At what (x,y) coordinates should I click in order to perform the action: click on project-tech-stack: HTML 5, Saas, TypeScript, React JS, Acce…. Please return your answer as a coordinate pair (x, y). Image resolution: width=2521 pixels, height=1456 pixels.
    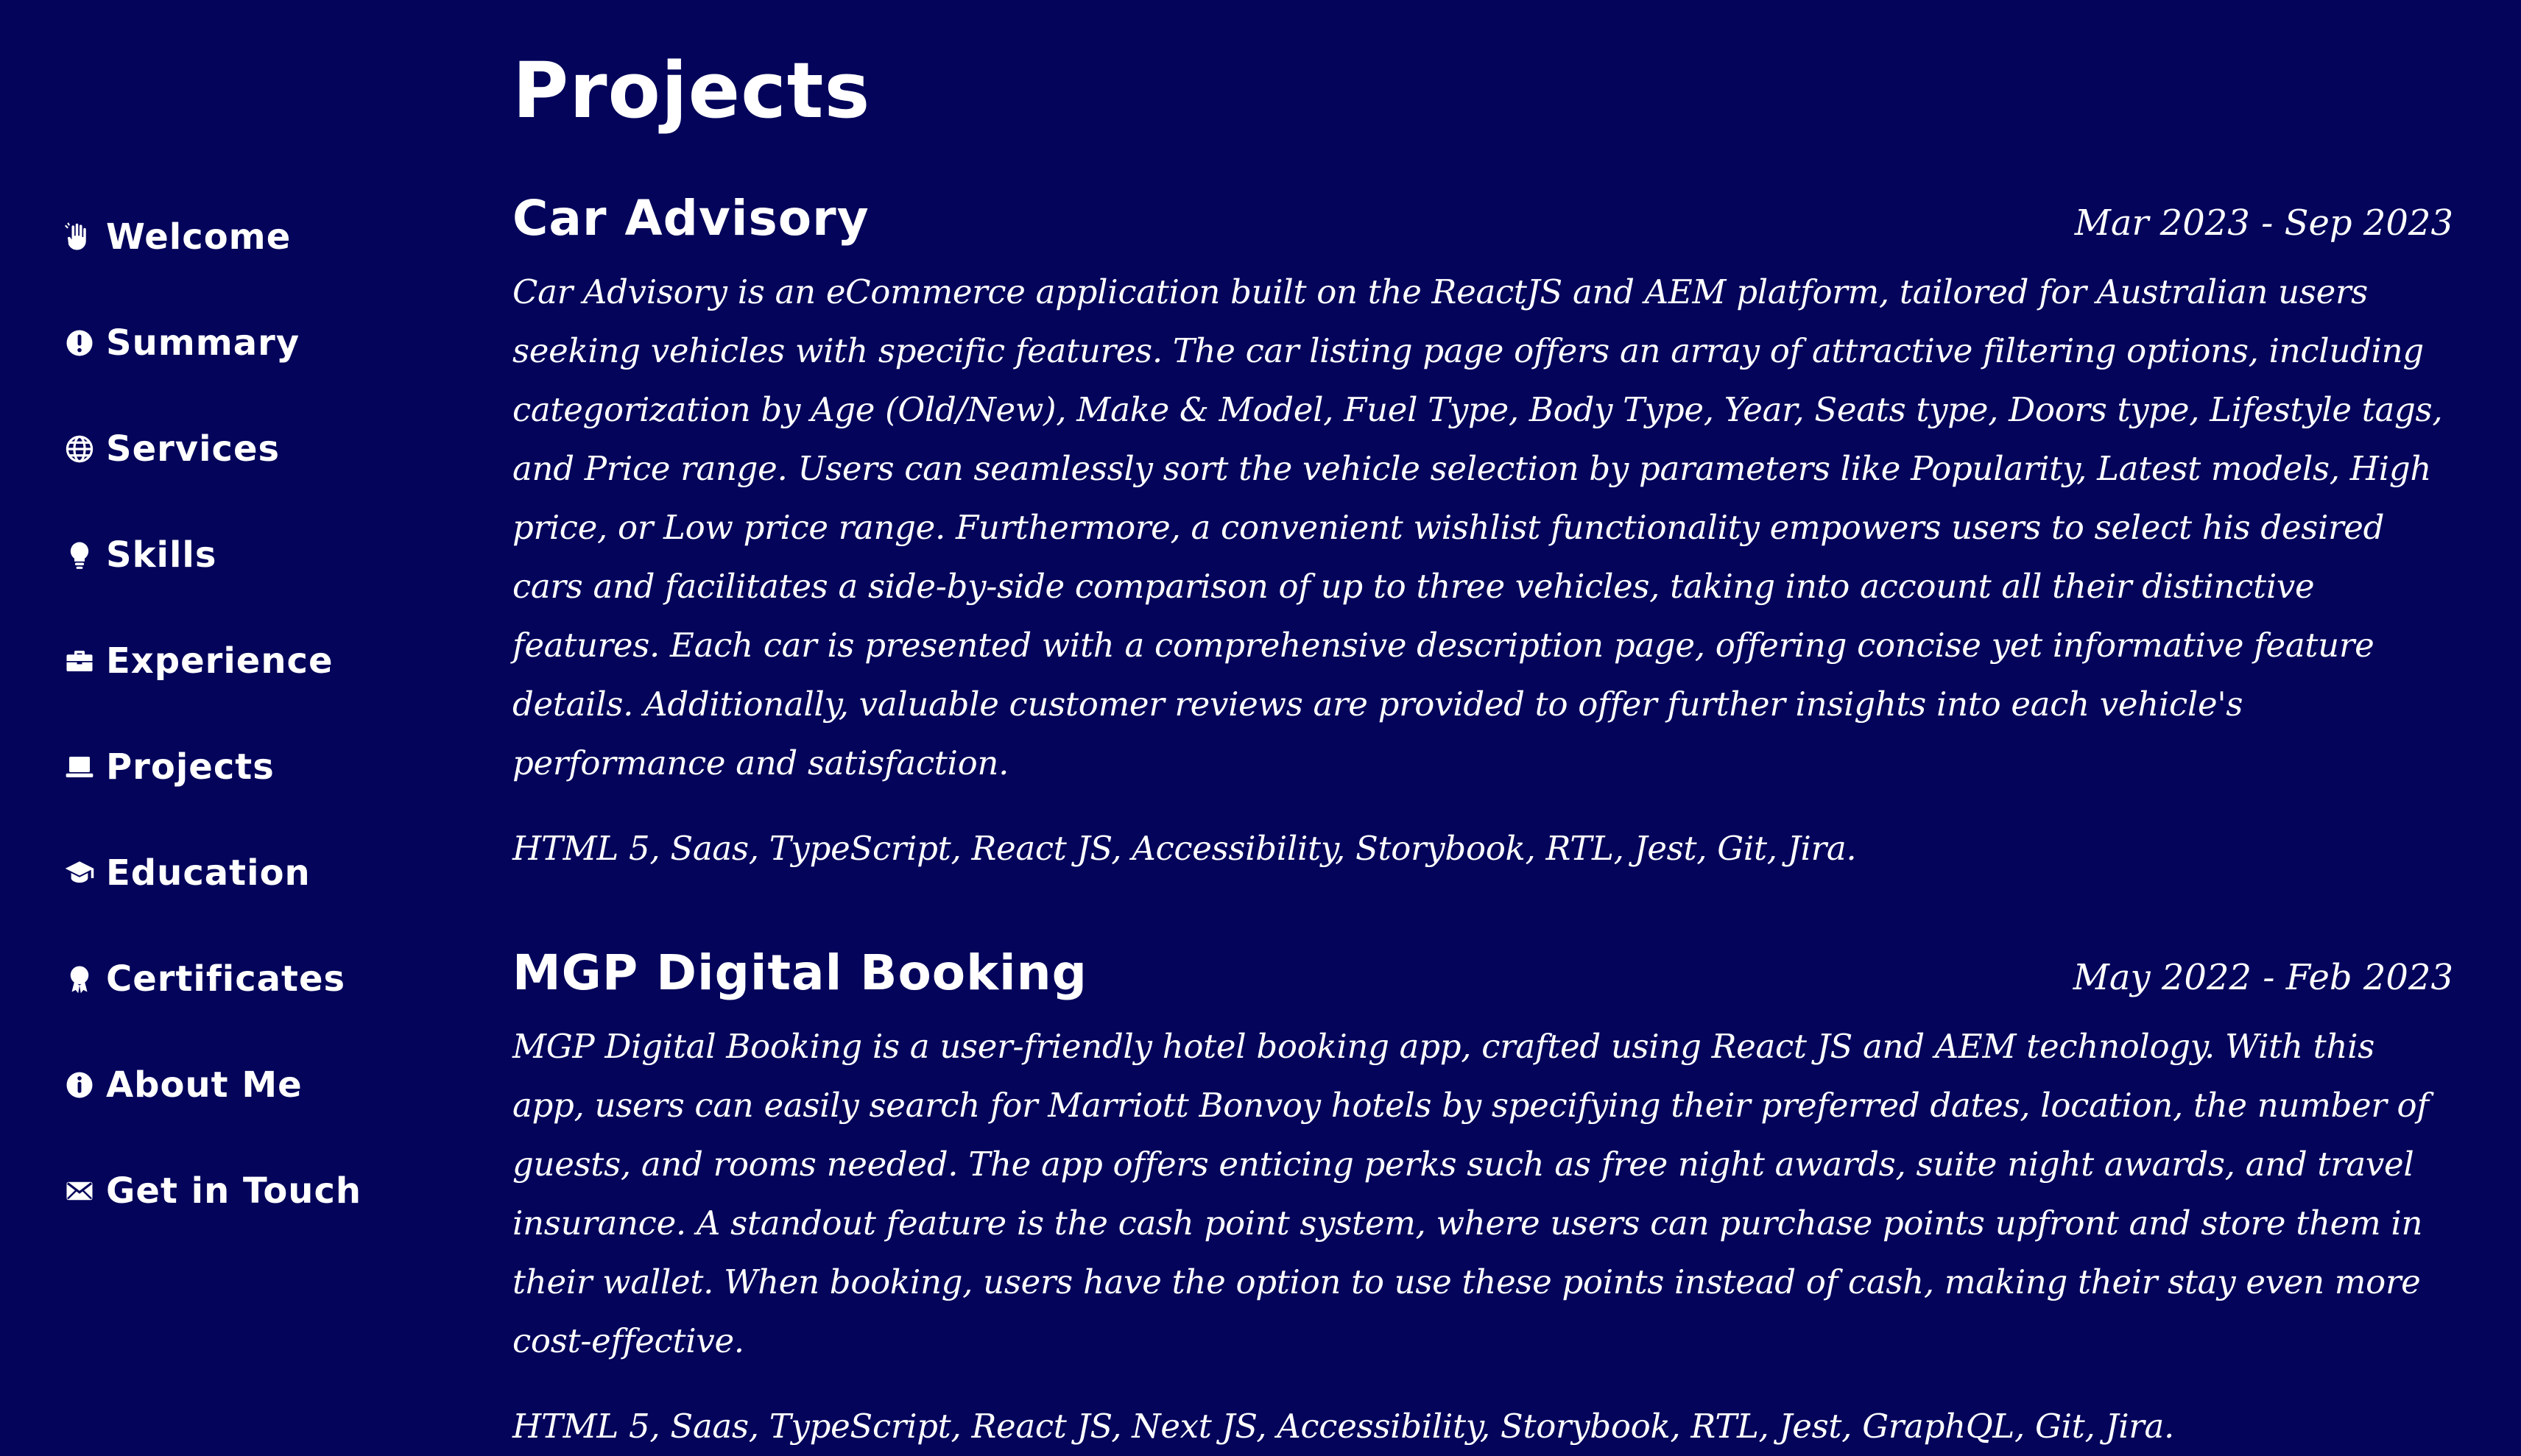
    Looking at the image, I should click on (1184, 848).